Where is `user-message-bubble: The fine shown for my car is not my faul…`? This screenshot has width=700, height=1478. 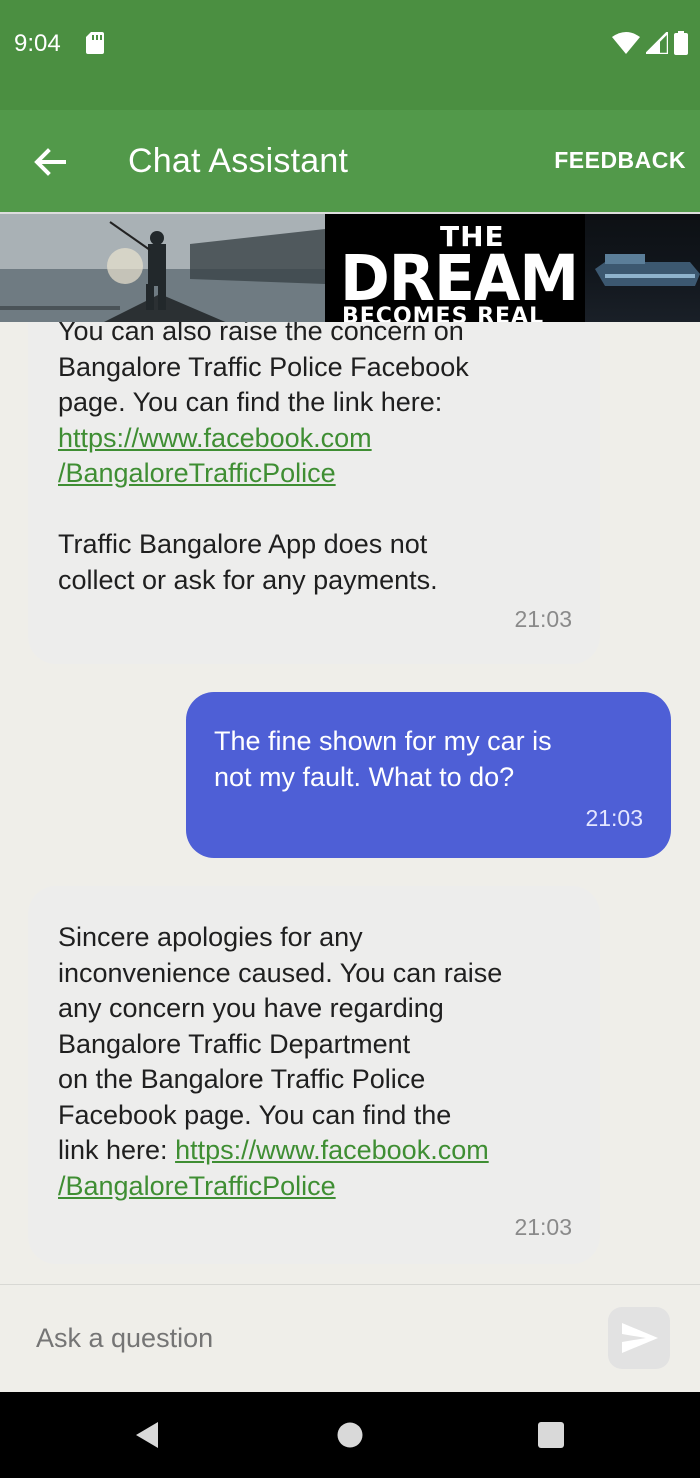 user-message-bubble: The fine shown for my car is not my faul… is located at coordinates (428, 775).